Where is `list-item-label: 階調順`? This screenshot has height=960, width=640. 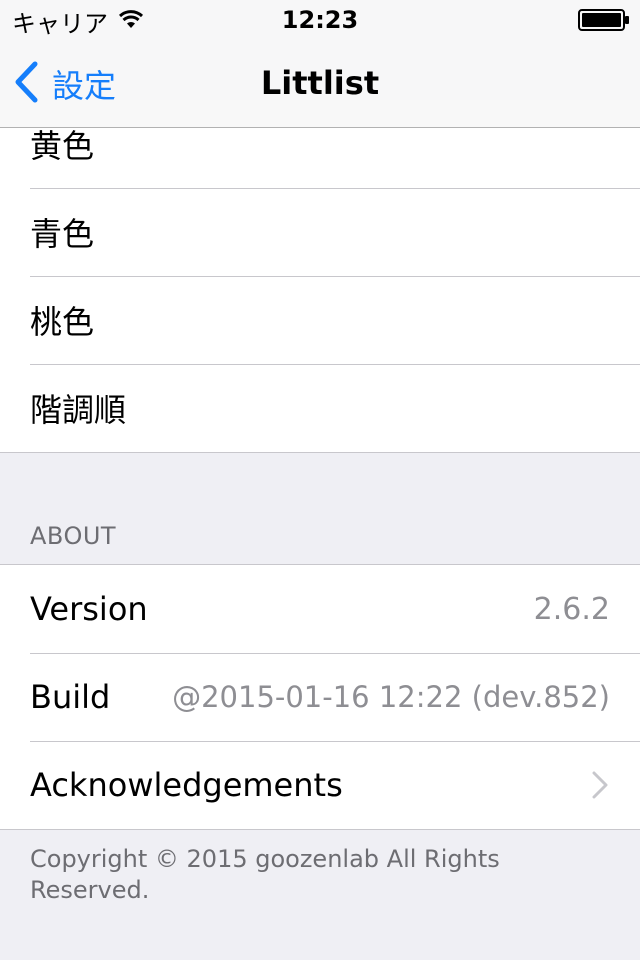 list-item-label: 階調順 is located at coordinates (78, 410).